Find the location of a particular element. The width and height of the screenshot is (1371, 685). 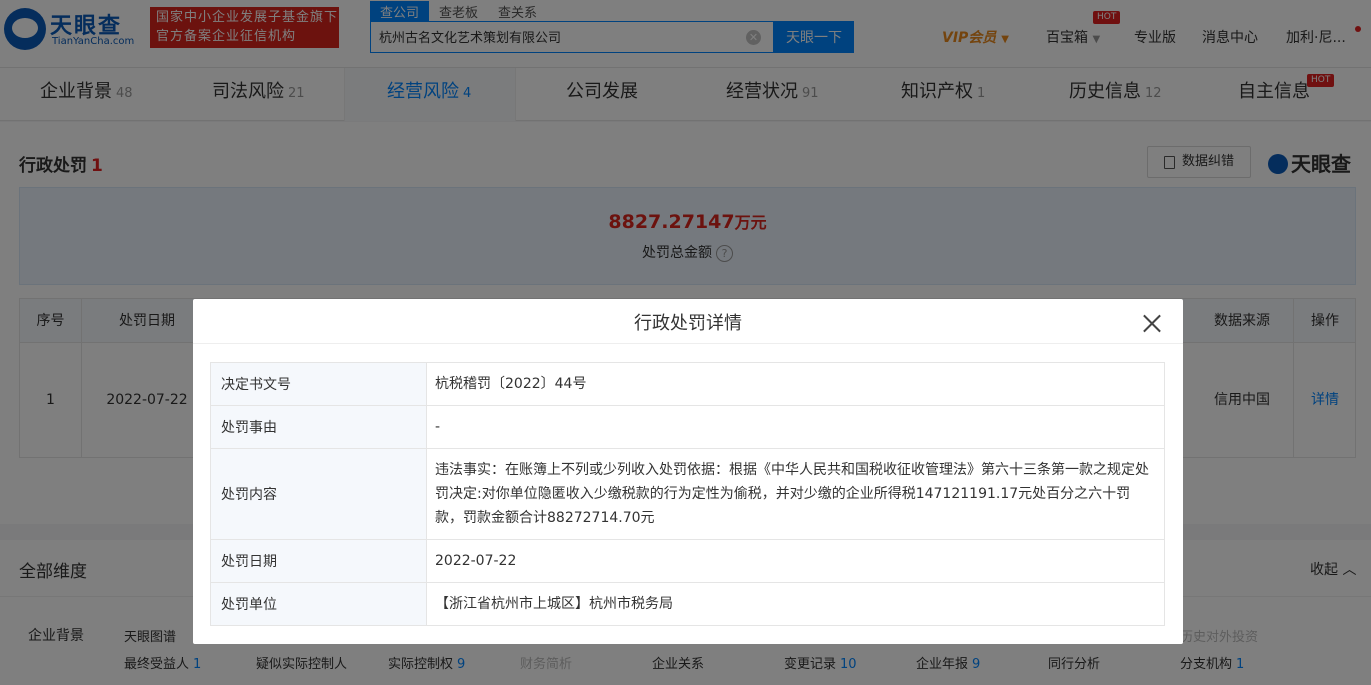

detail-value: 杭税稽罚〔2022〕44号 is located at coordinates (511, 384).